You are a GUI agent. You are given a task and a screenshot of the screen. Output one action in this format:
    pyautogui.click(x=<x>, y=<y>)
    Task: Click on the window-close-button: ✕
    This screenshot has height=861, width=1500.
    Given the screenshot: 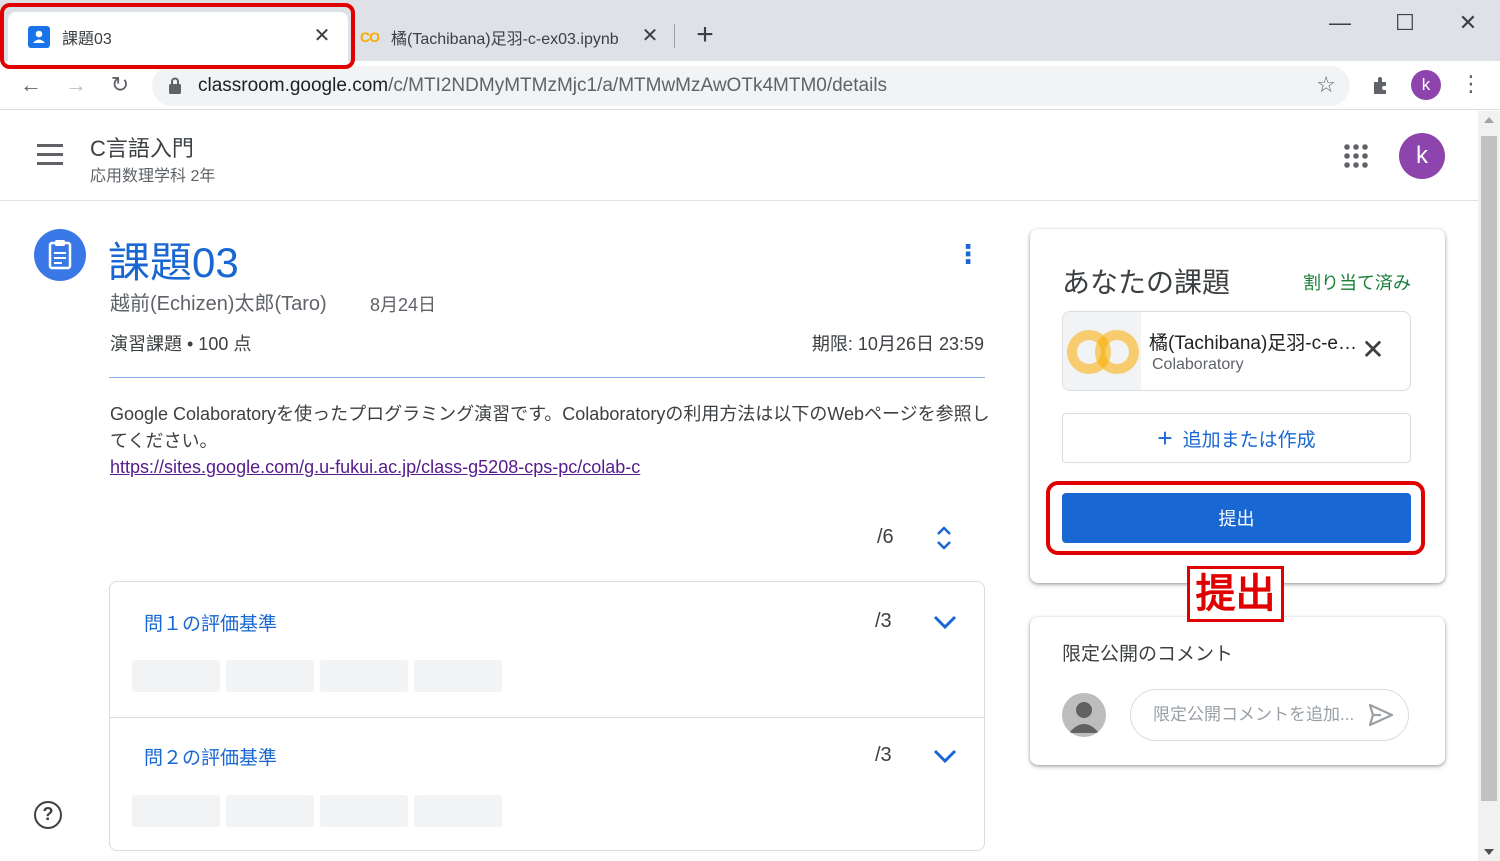 What is the action you would take?
    pyautogui.click(x=1468, y=23)
    